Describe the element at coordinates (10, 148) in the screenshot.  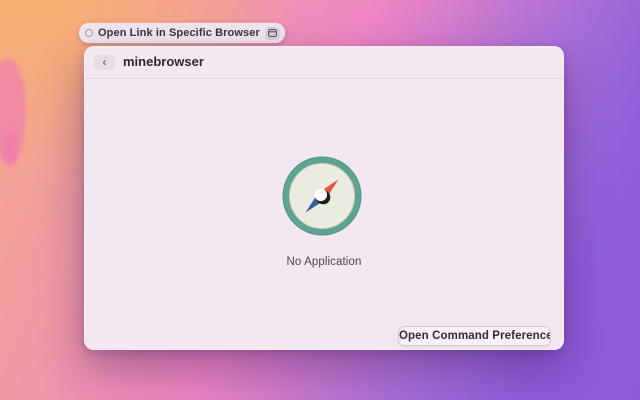
I see `paint-stroke` at that location.